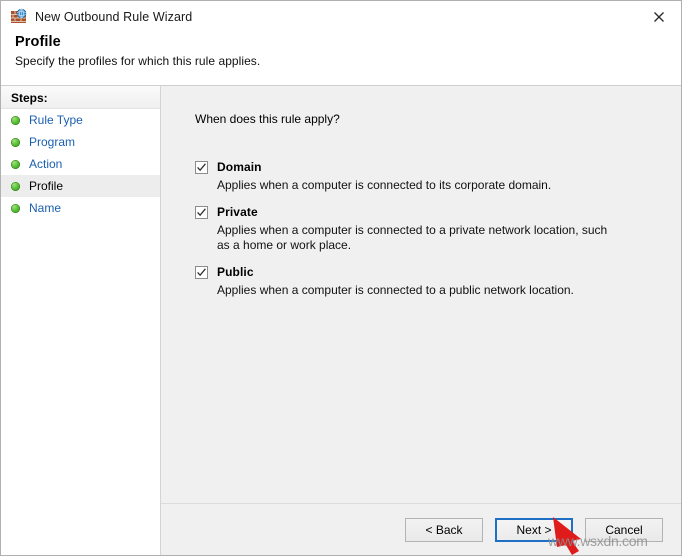 This screenshot has width=682, height=560. Describe the element at coordinates (201, 272) in the screenshot. I see `public-checkbox` at that location.